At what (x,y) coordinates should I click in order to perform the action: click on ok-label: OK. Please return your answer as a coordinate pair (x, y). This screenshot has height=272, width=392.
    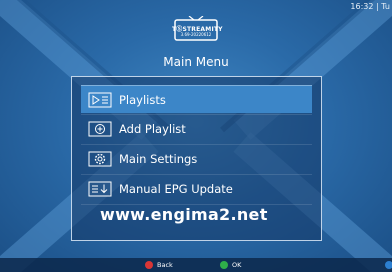
    Looking at the image, I should click on (237, 265).